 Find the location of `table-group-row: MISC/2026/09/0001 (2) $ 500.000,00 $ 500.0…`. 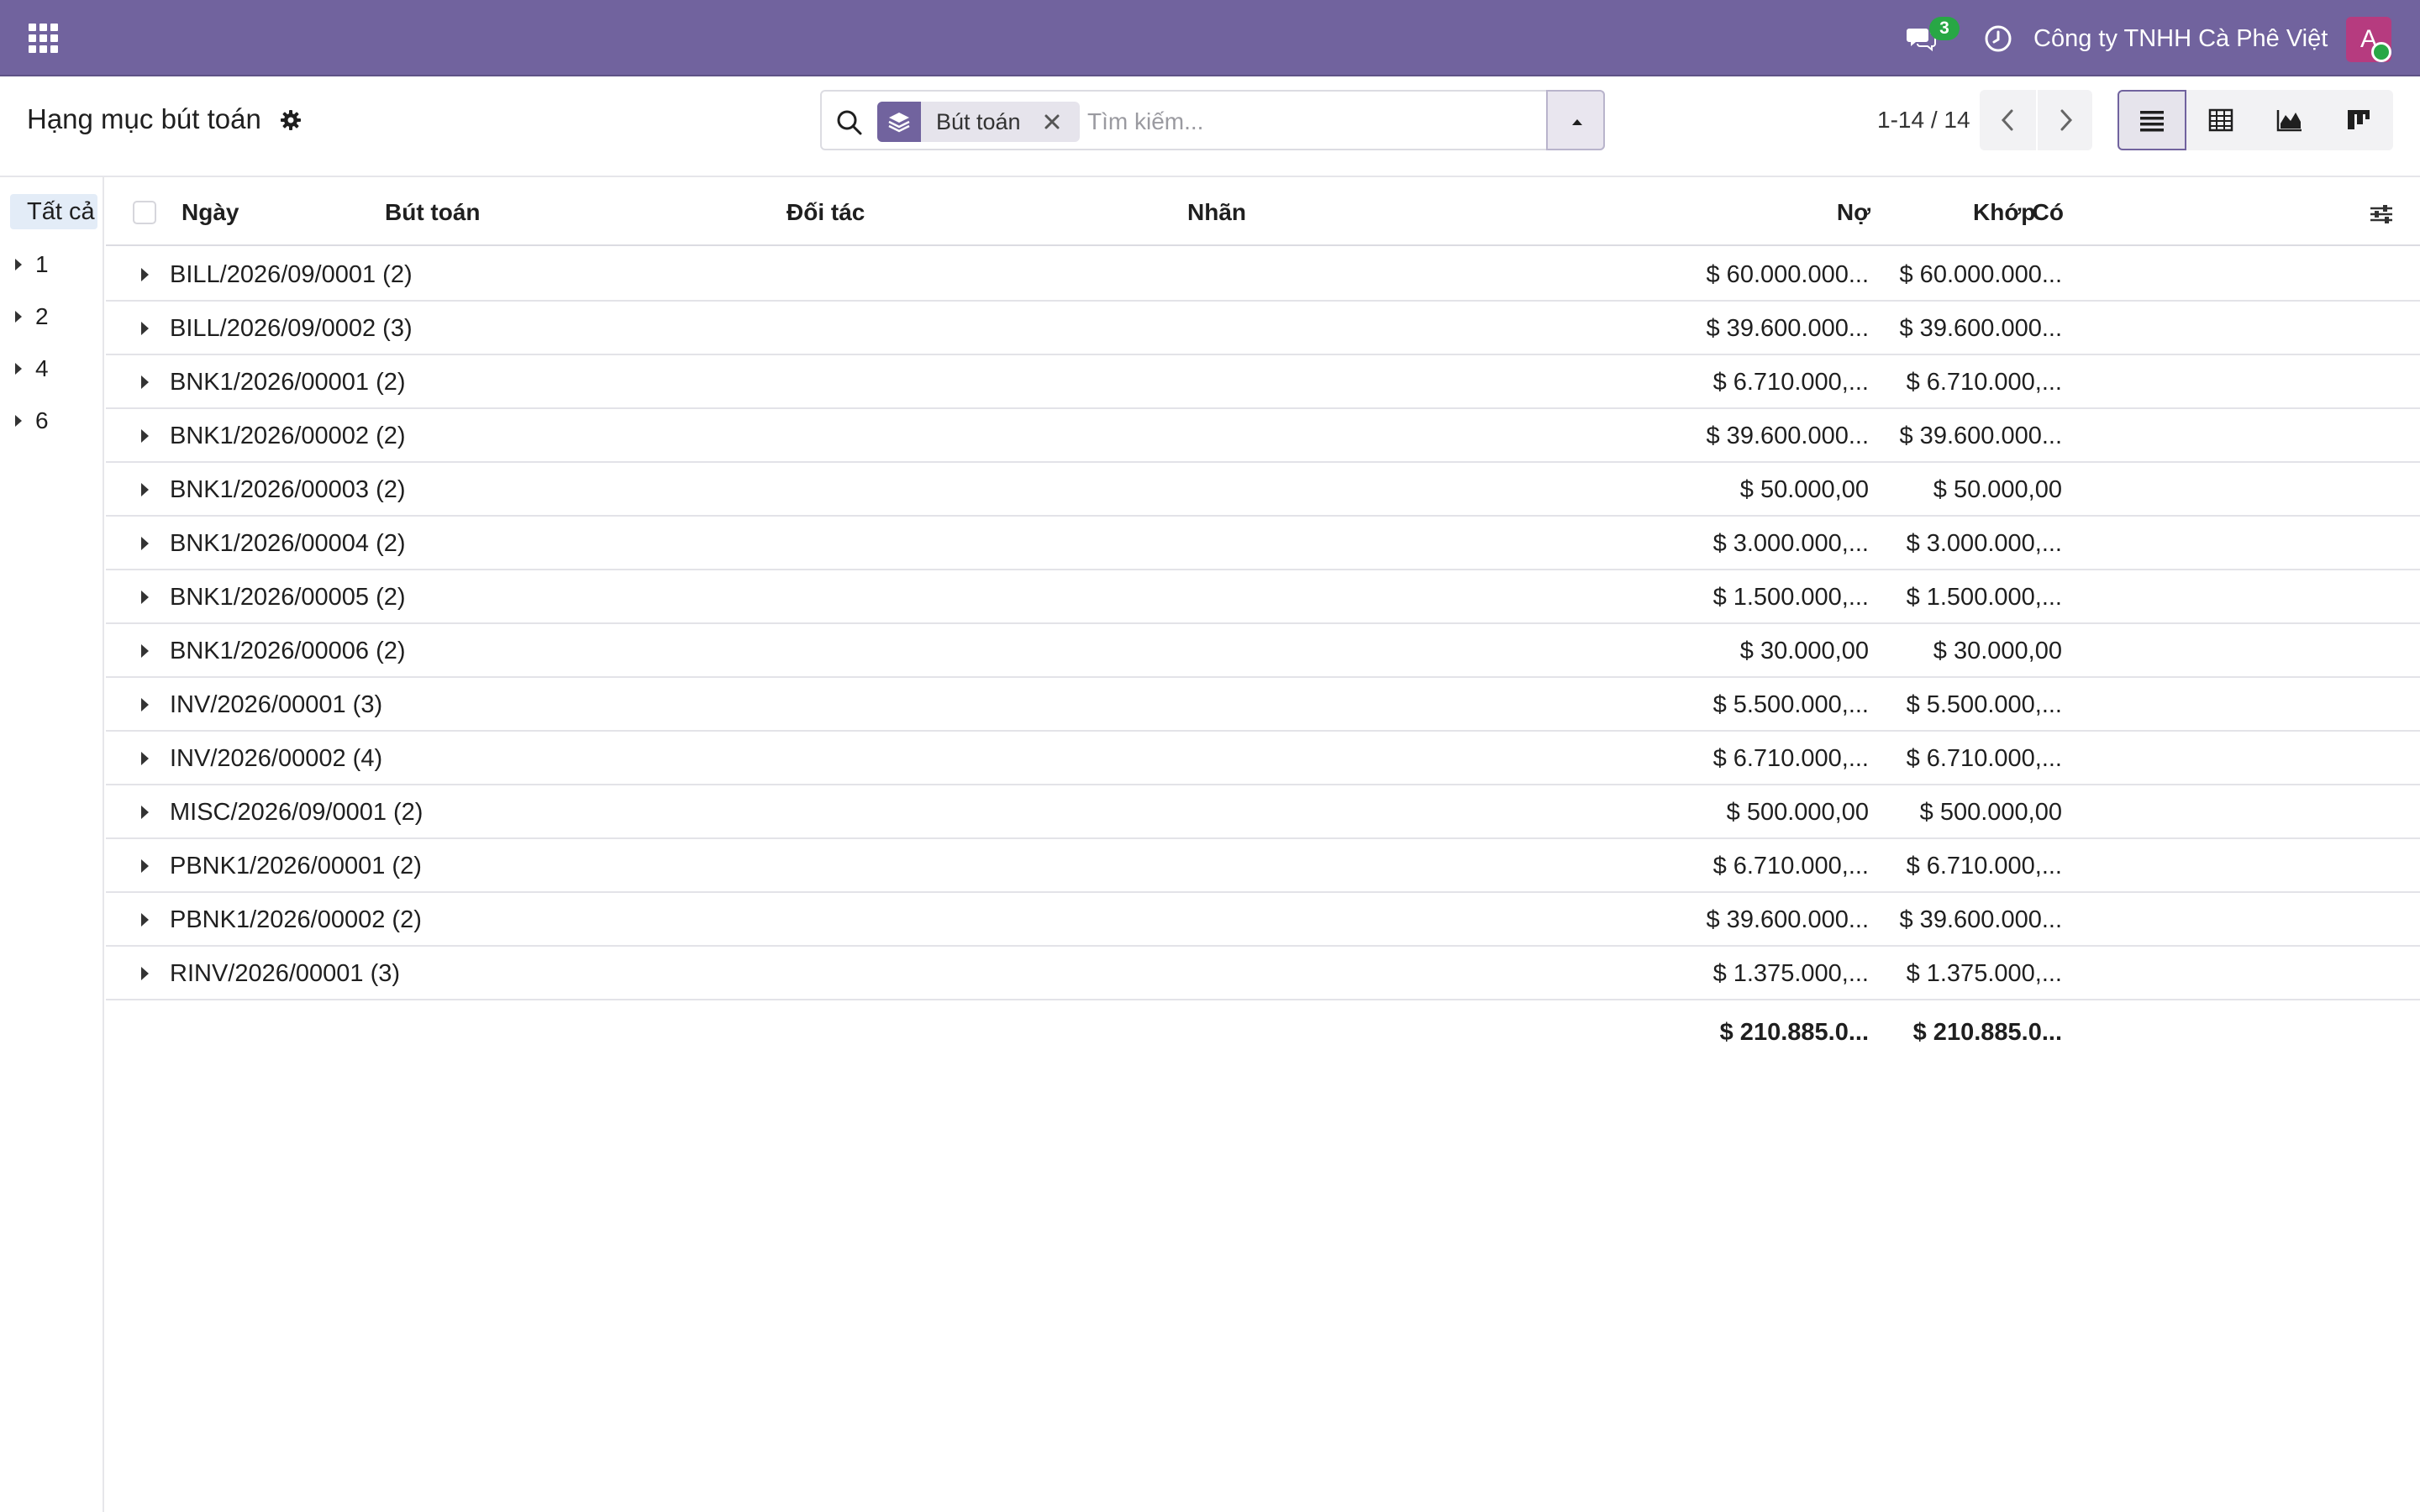

table-group-row: MISC/2026/09/0001 (2) $ 500.000,00 $ 500.0… is located at coordinates (1263, 812).